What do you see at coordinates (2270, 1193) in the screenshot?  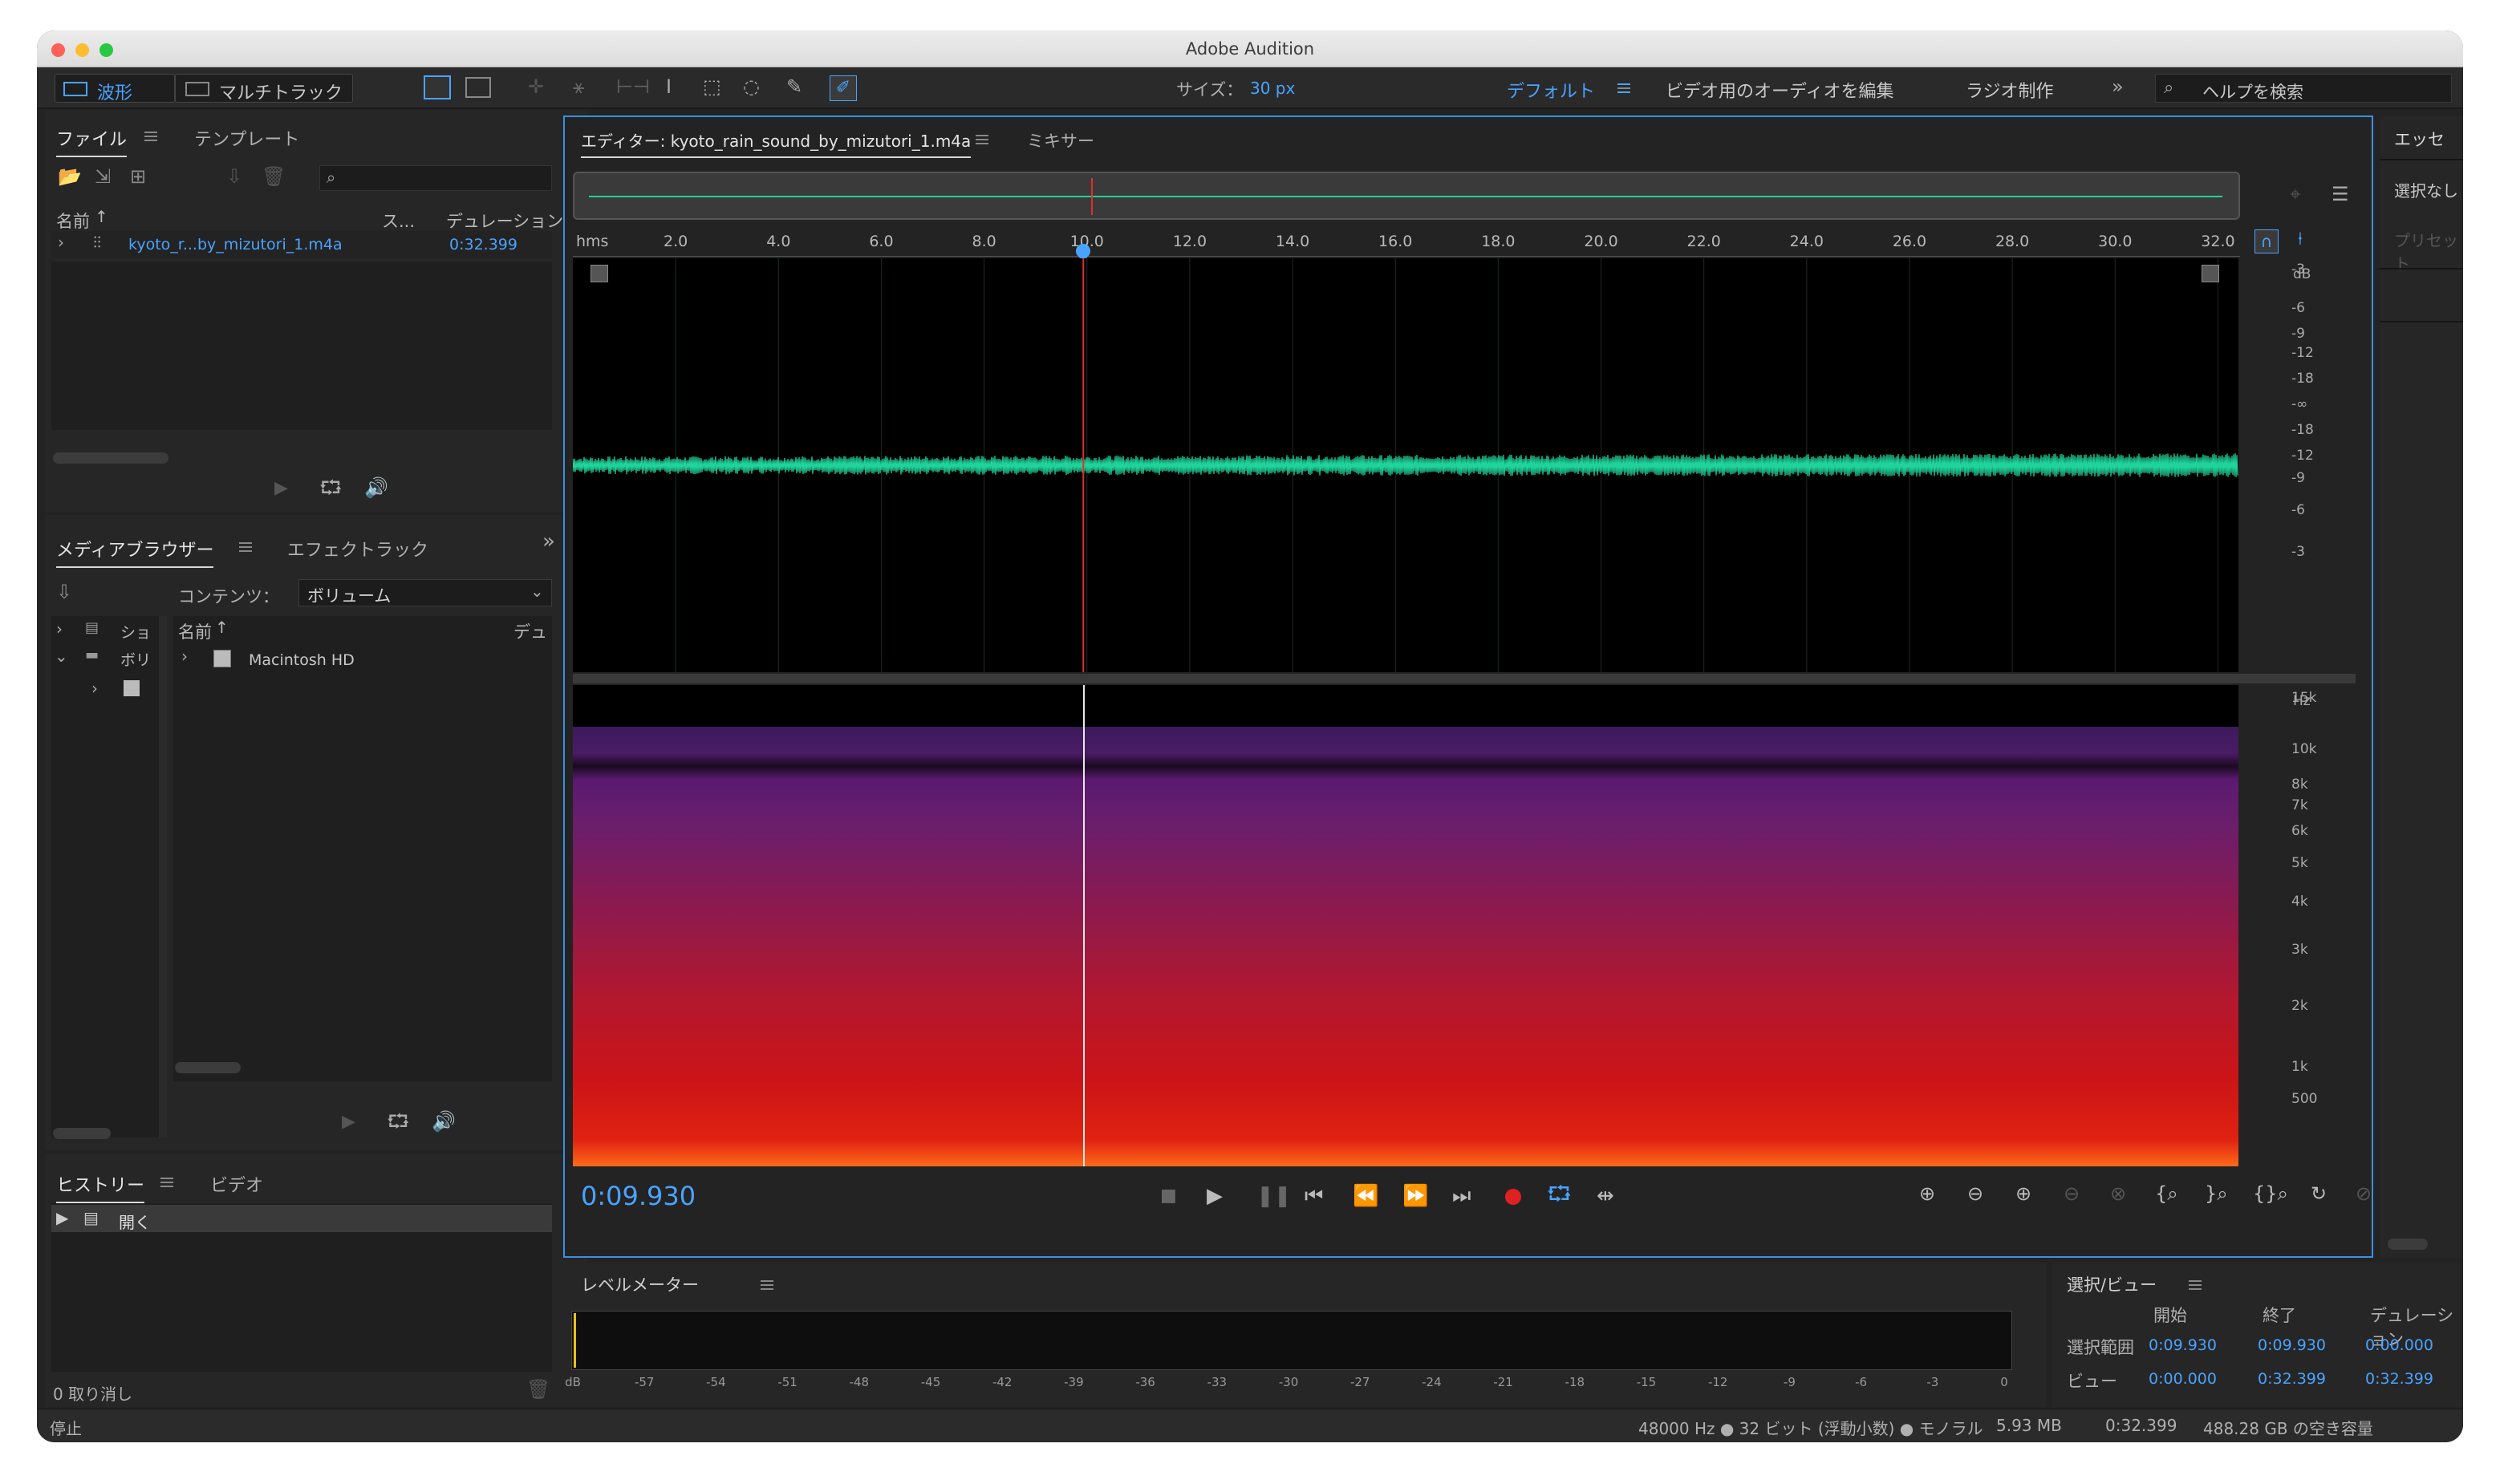 I see `zoom-between-icon: {}⌕` at bounding box center [2270, 1193].